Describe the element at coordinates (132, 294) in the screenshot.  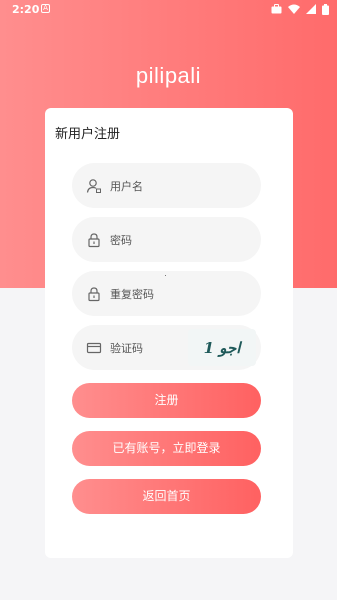
I see `confirm-password-placeholder: 重复密码` at that location.